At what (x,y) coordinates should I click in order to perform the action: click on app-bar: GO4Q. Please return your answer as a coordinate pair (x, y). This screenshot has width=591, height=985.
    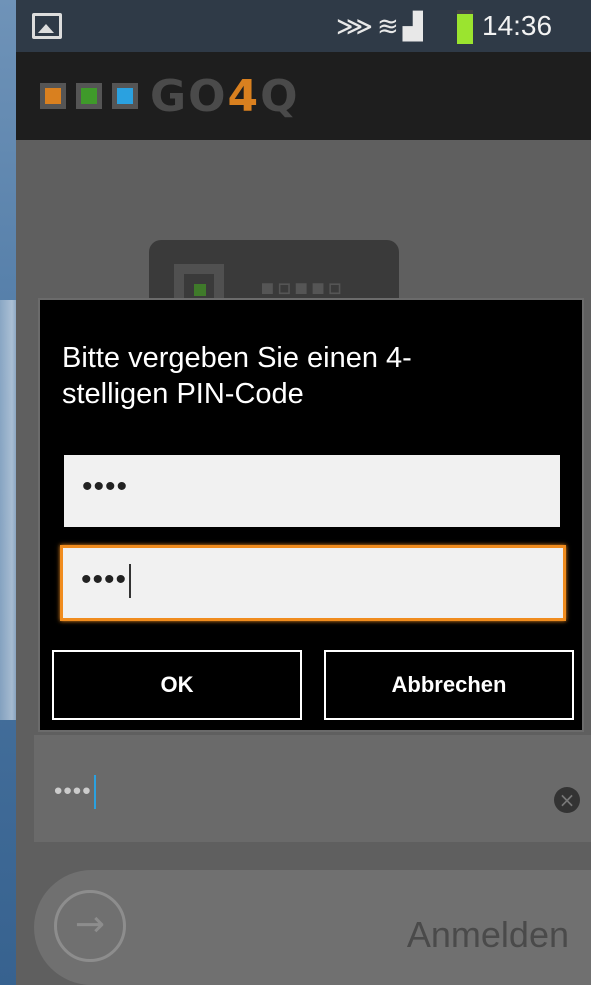
    Looking at the image, I should click on (303, 96).